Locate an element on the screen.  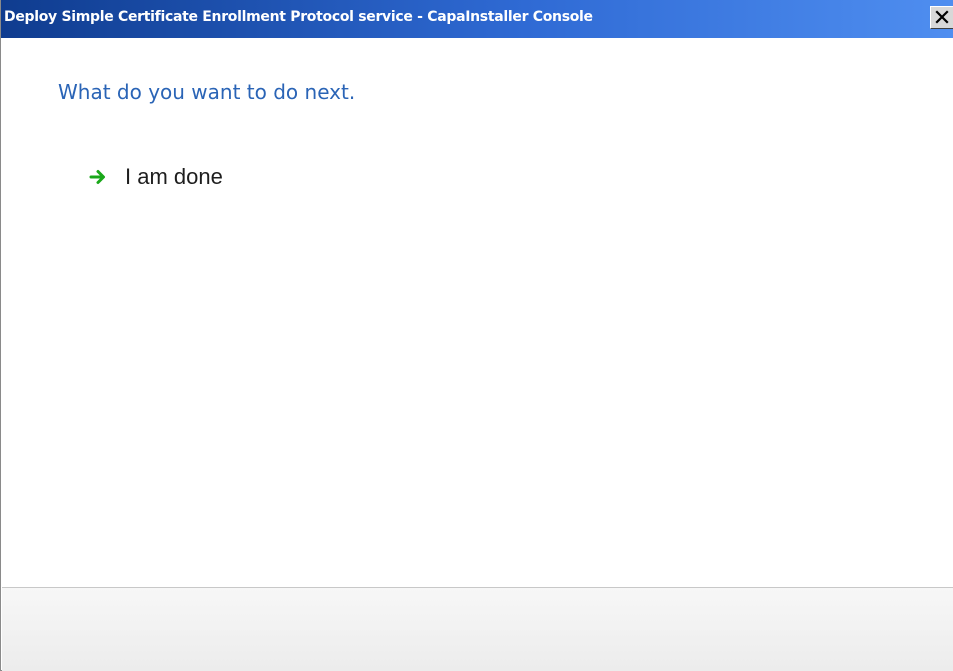
task-label: I am done is located at coordinates (174, 176).